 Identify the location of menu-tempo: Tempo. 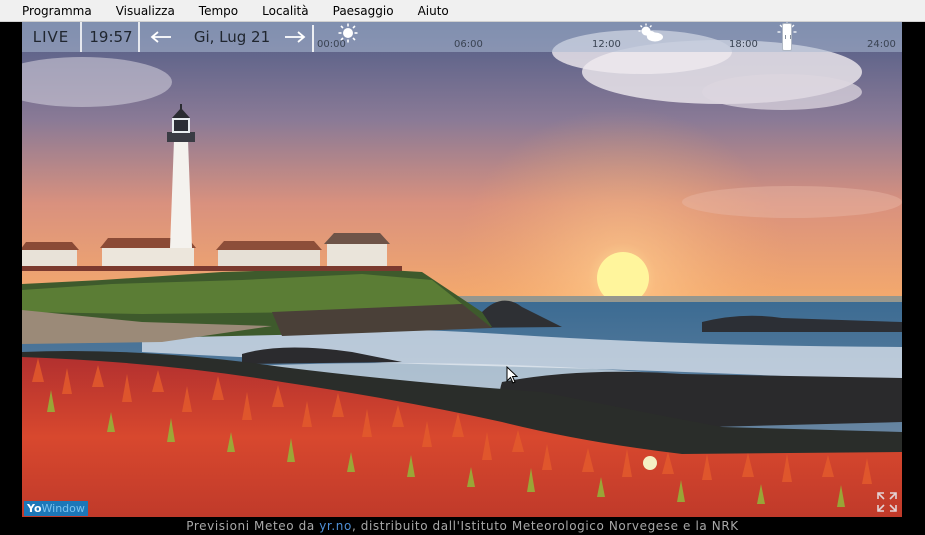
(218, 11).